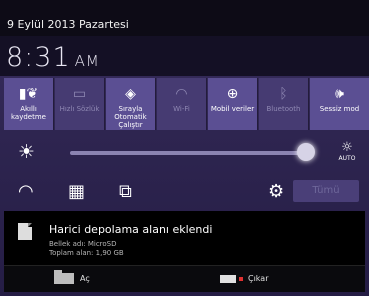 The width and height of the screenshot is (369, 296). I want to click on brightness-slider-handle, so click(306, 152).